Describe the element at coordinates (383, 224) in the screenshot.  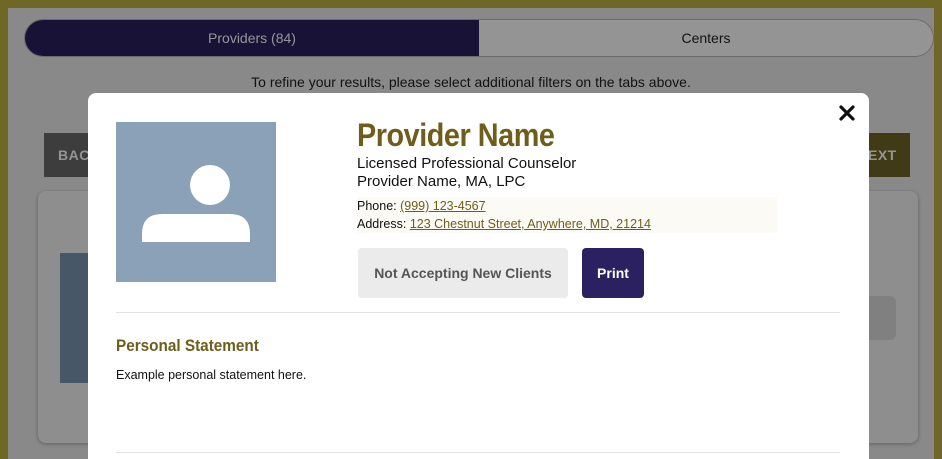
I see `address-label: Address:` at that location.